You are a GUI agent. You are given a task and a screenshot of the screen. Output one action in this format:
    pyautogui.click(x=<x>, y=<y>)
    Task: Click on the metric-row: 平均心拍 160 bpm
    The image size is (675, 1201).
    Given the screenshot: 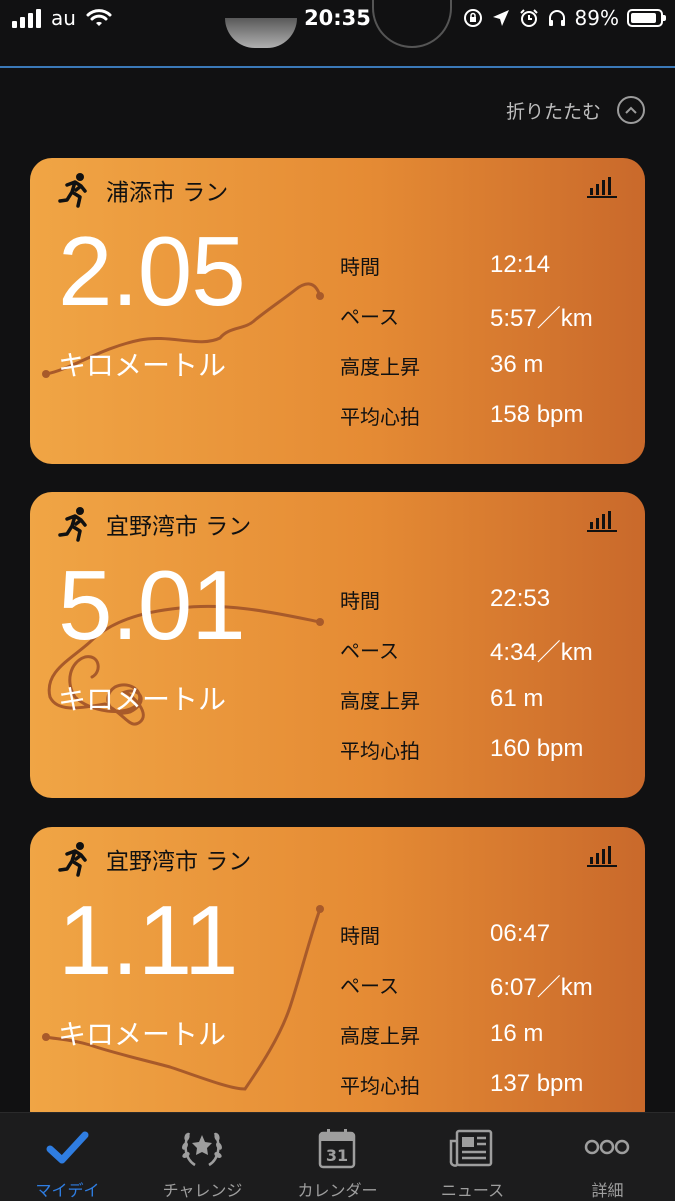 What is the action you would take?
    pyautogui.click(x=466, y=749)
    